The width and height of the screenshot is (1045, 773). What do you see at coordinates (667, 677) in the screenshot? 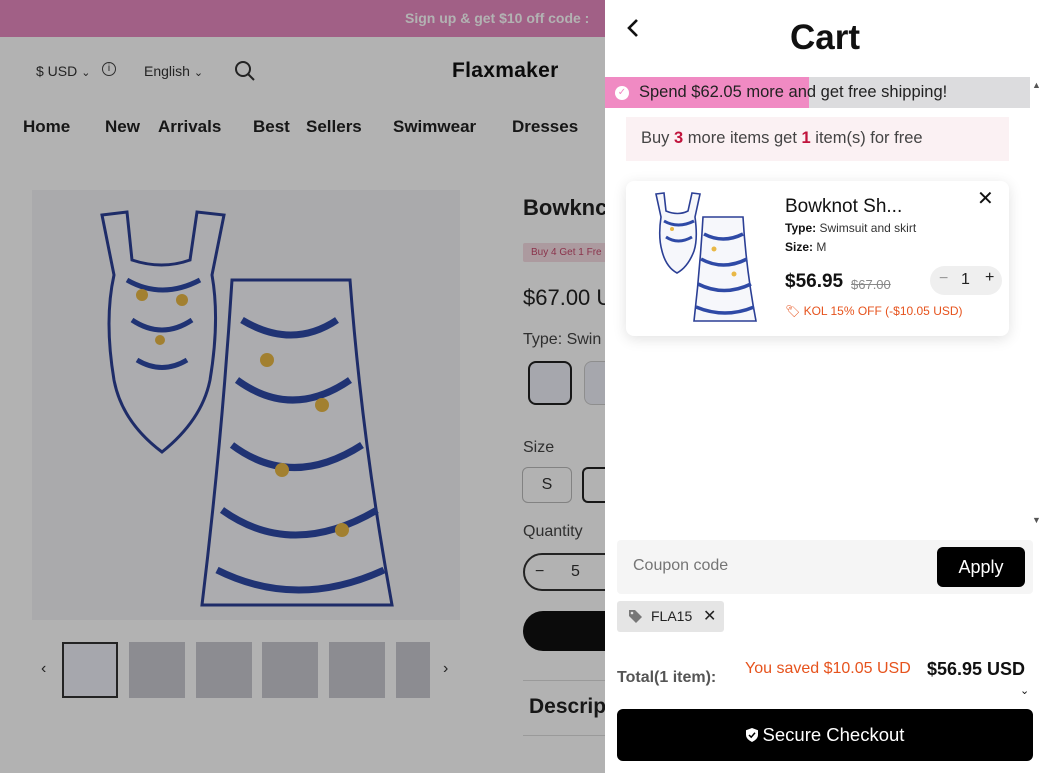
I see `total-label: Total(1 item):` at bounding box center [667, 677].